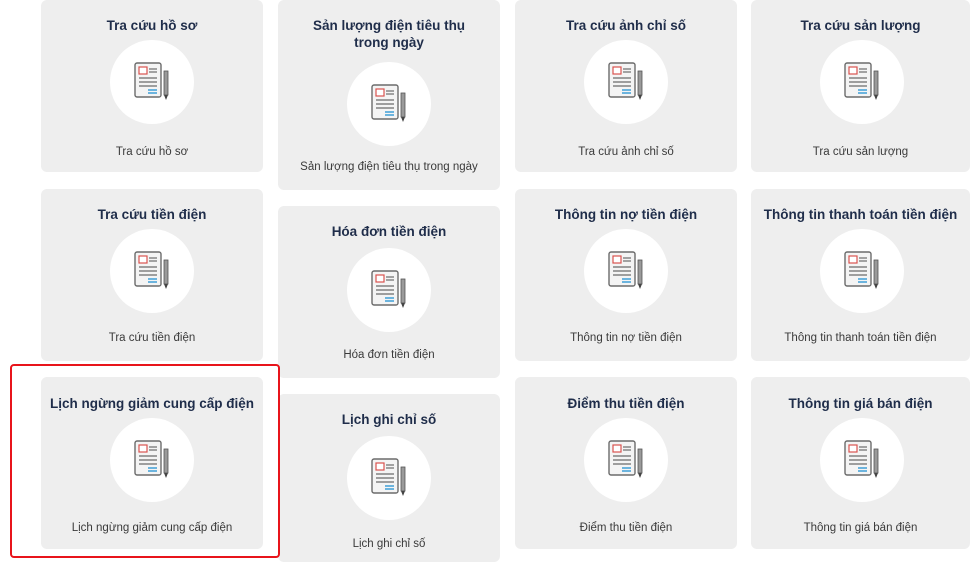 This screenshot has width=970, height=562. Describe the element at coordinates (389, 355) in the screenshot. I see `card-subtitle: Hóa đơn tiền điện` at that location.